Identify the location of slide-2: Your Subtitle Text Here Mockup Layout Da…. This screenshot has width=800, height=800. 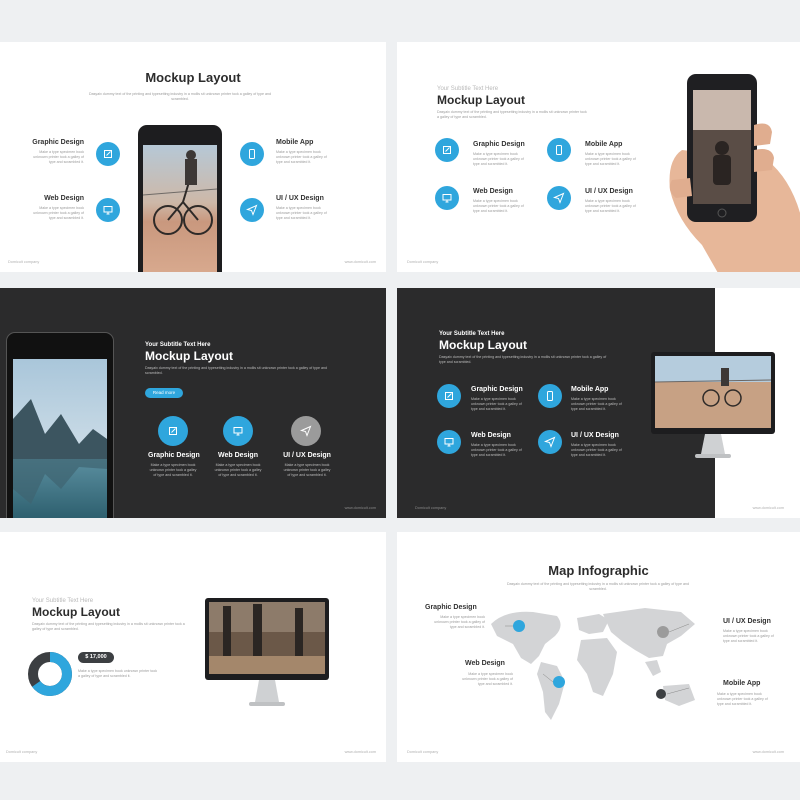
(598, 157).